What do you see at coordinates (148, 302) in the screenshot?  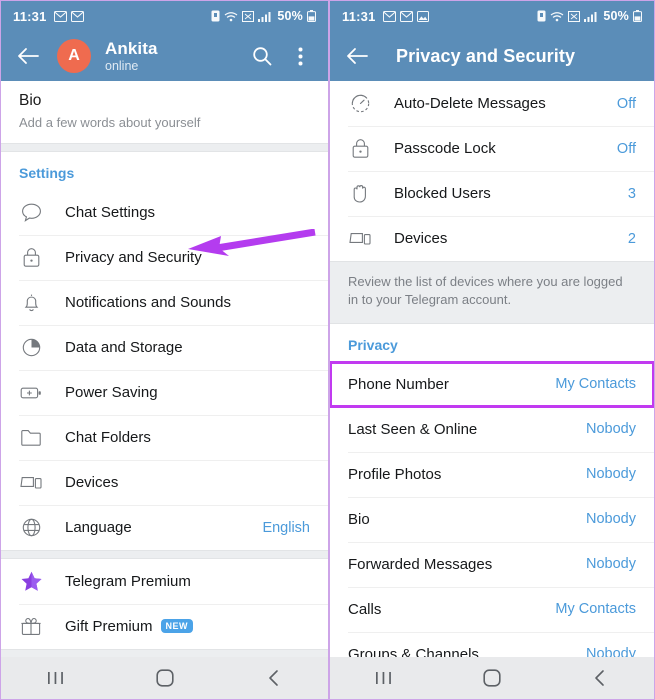 I see `settings-row-label: Notifications and Sounds` at bounding box center [148, 302].